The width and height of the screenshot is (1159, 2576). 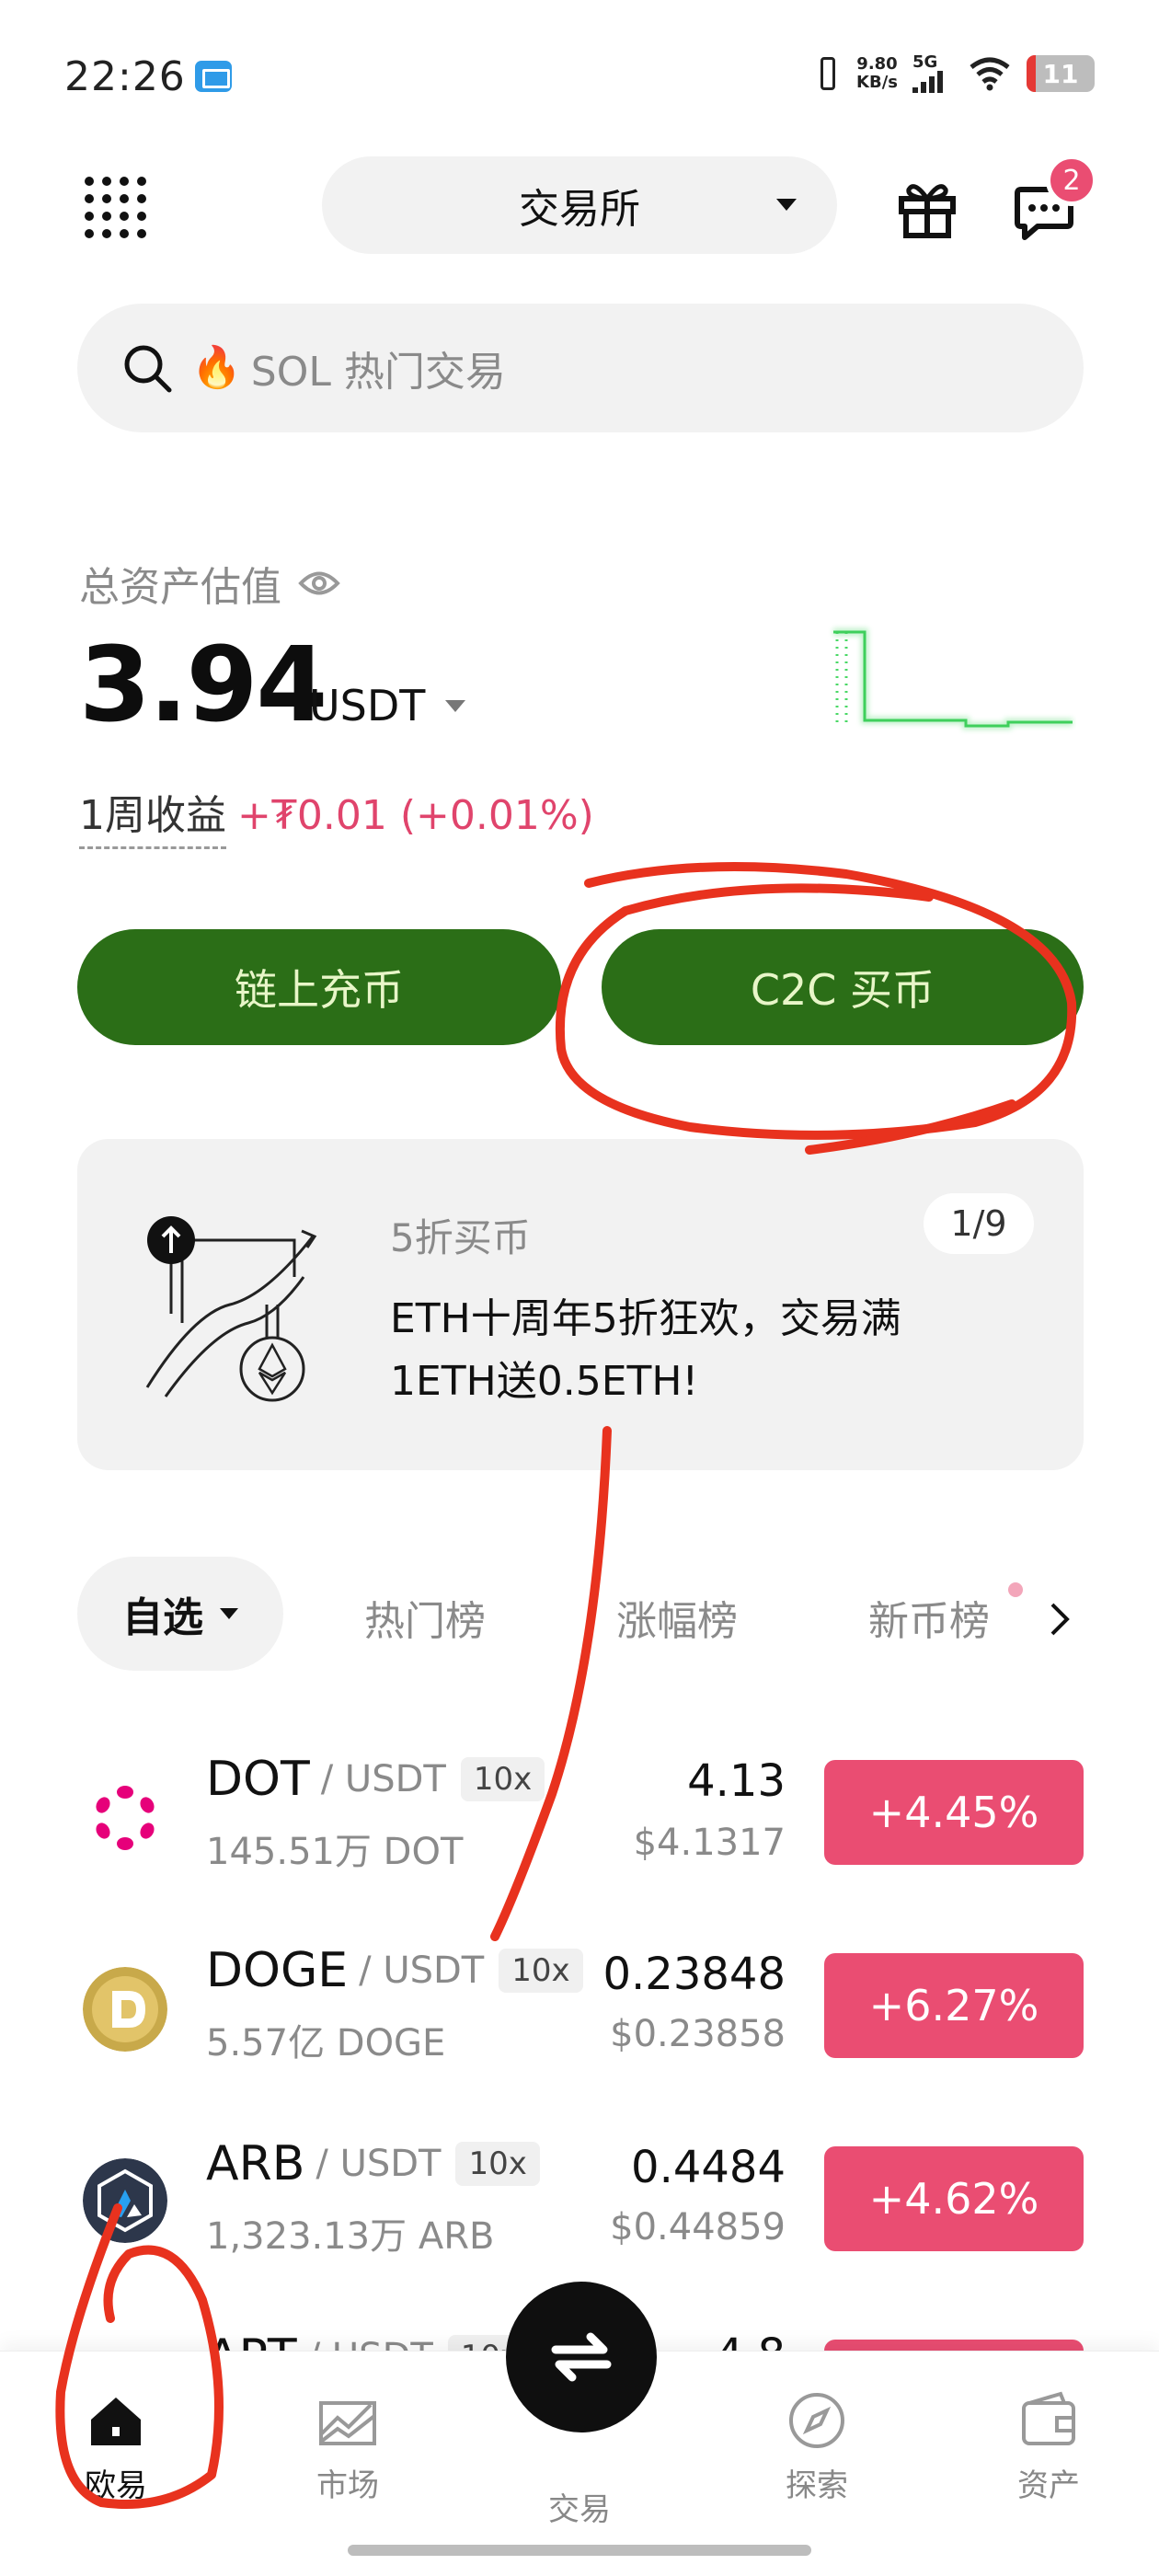 I want to click on exchange-mode-label: 交易所, so click(x=579, y=209).